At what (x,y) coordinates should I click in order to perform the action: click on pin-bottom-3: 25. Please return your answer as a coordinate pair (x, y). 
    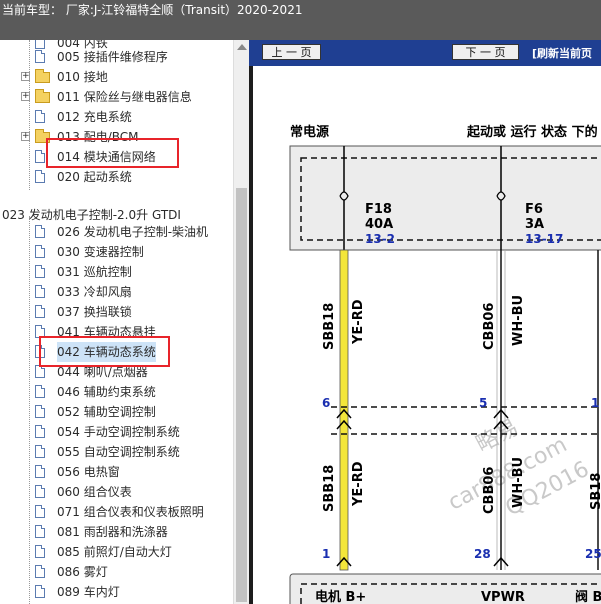
    Looking at the image, I should click on (593, 554).